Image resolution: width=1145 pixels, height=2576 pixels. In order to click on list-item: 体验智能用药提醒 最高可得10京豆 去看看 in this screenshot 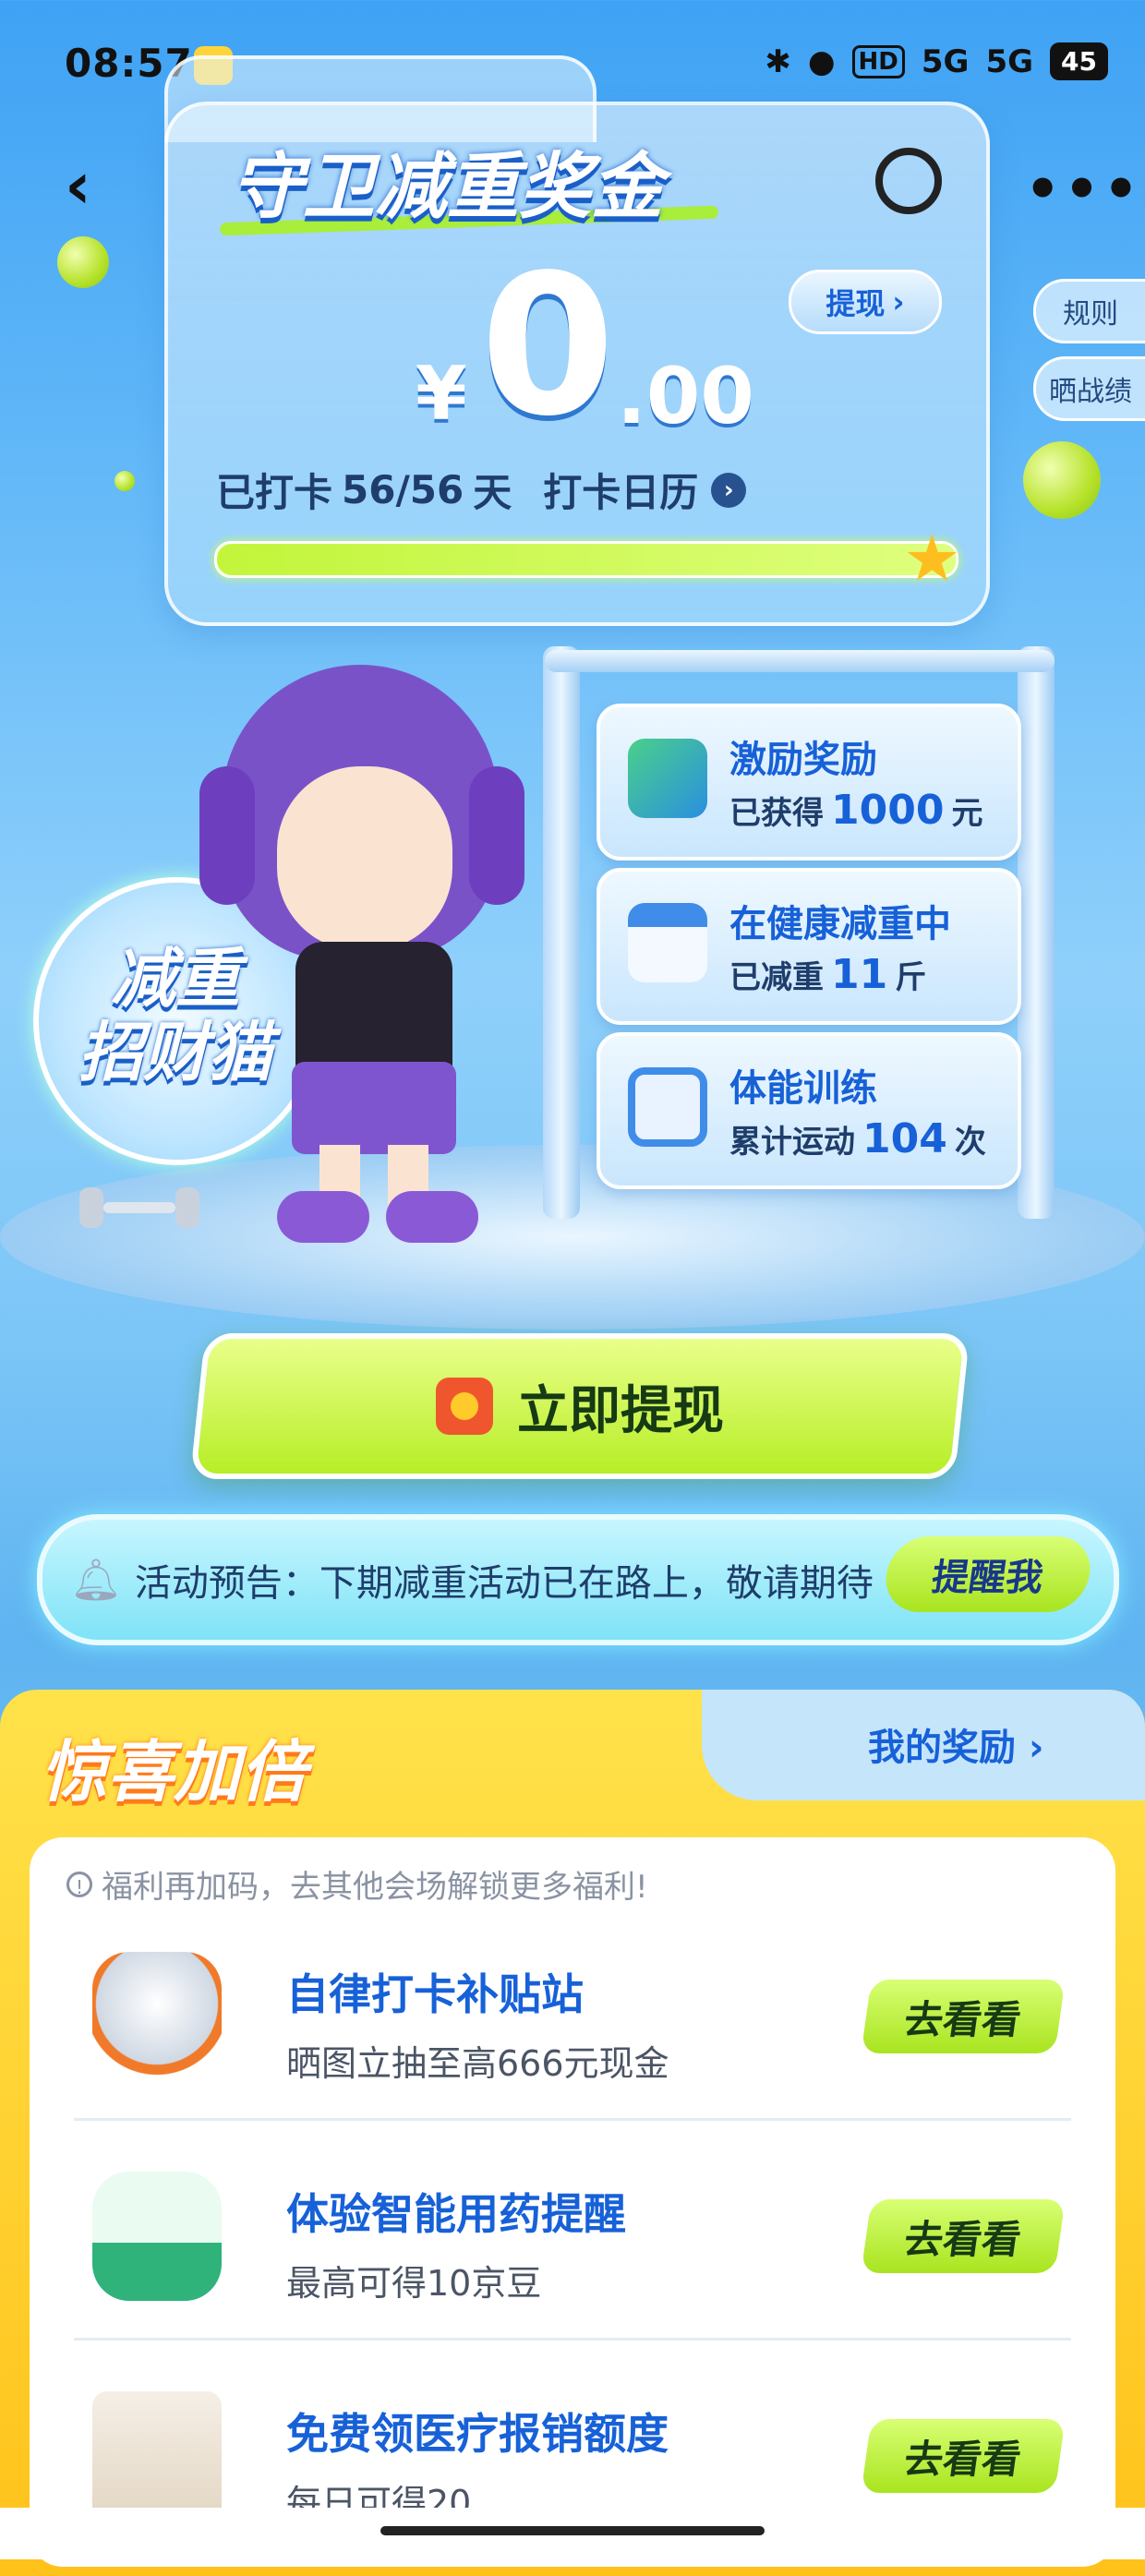, I will do `click(572, 2238)`.